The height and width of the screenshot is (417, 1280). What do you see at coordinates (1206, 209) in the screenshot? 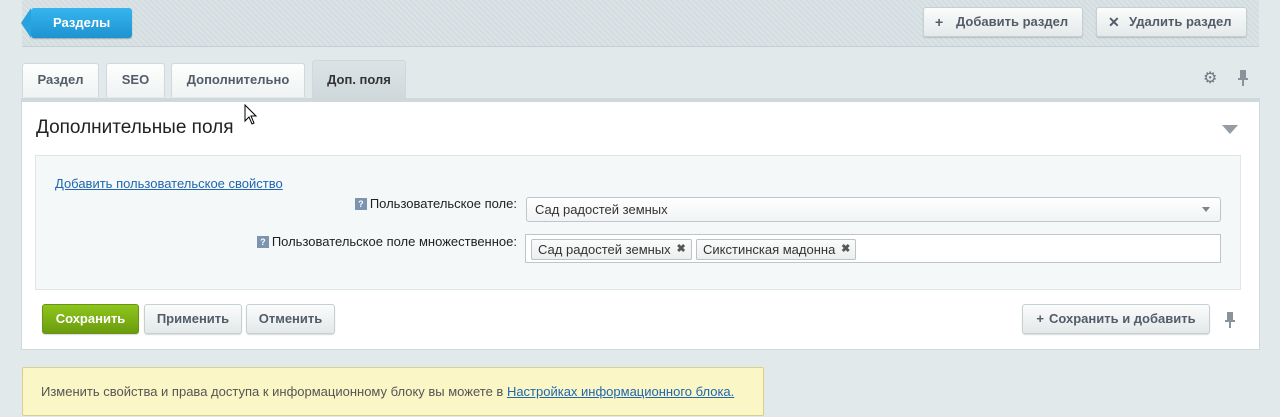
I see `chevron-down-icon` at bounding box center [1206, 209].